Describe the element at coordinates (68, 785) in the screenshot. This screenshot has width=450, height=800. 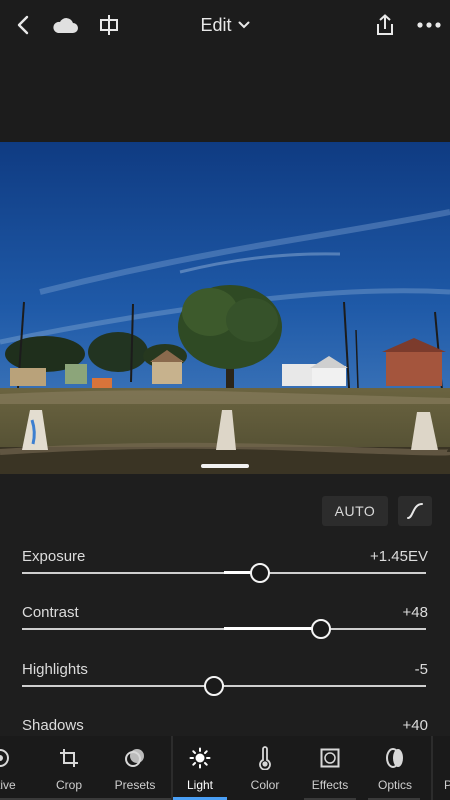
I see `tab-label: Crop` at that location.